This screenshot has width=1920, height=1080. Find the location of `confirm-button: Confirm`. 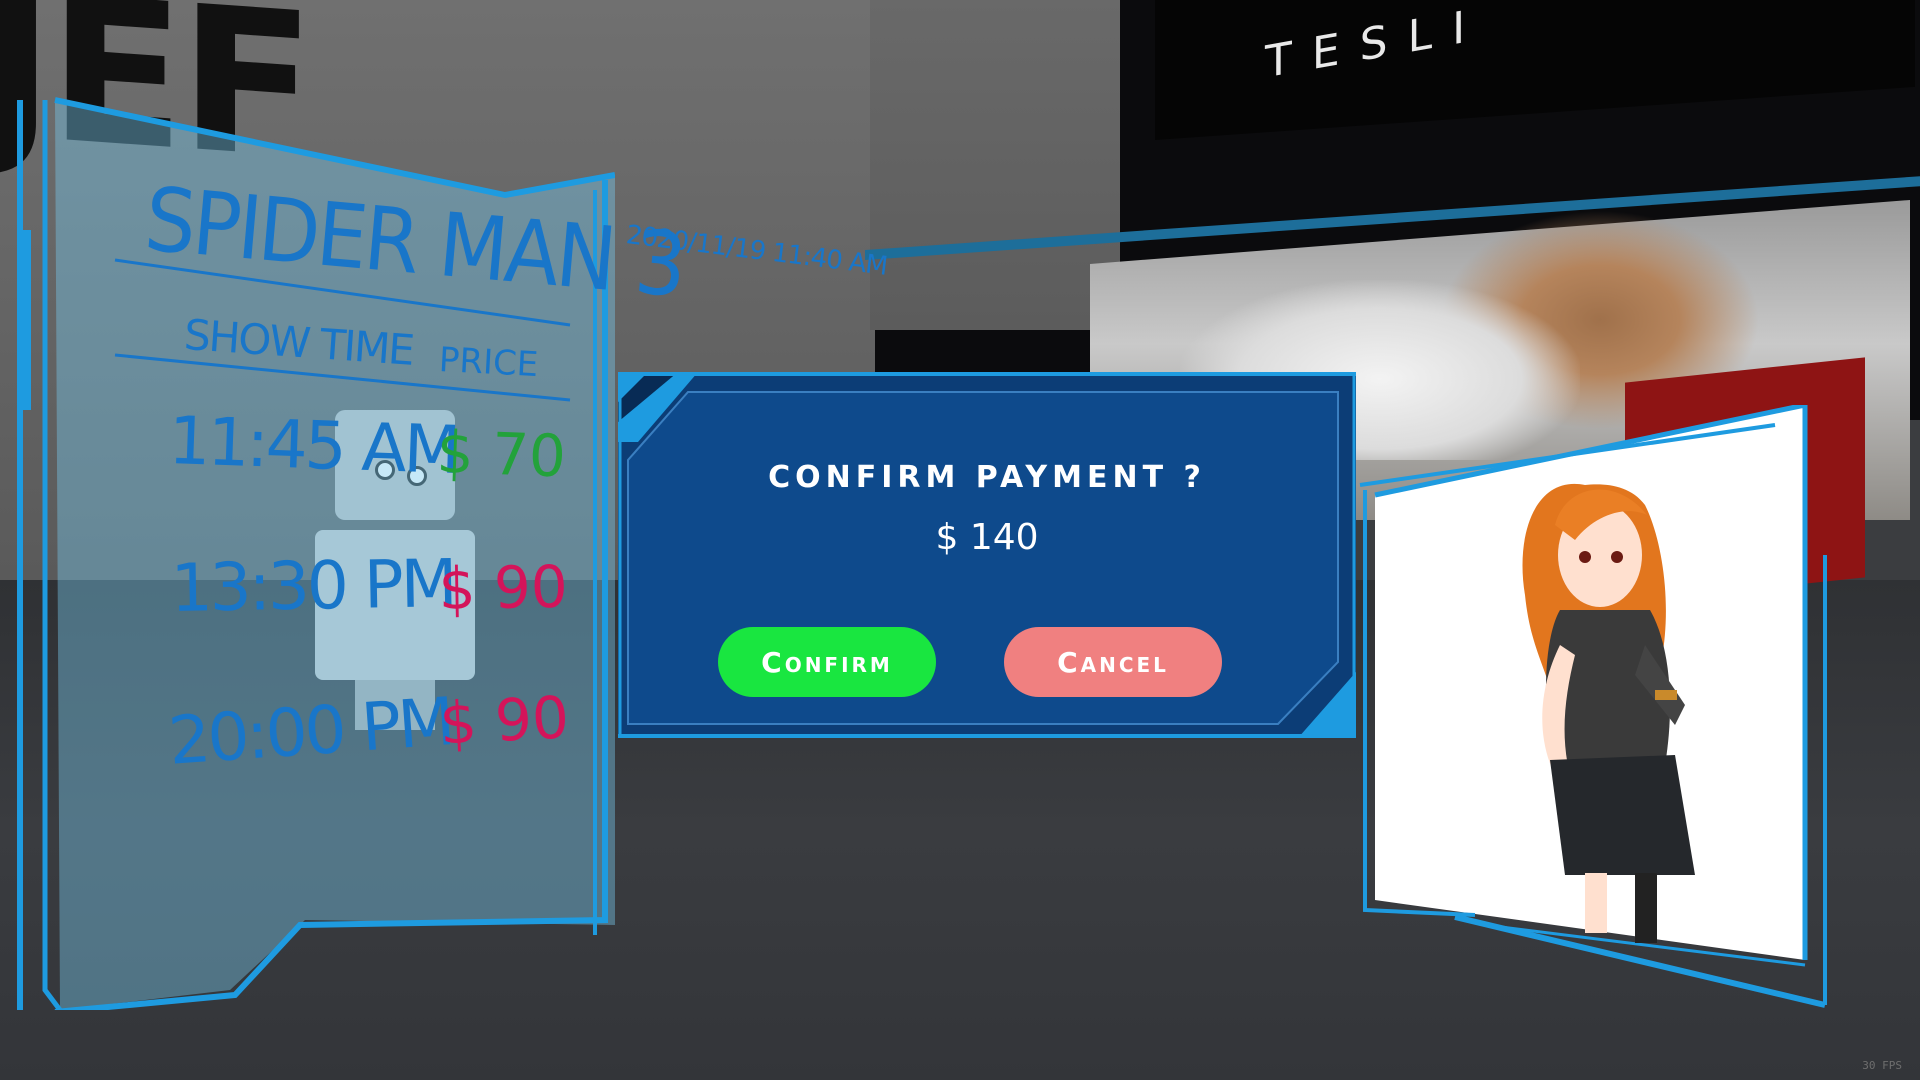

confirm-button: Confirm is located at coordinates (827, 662).